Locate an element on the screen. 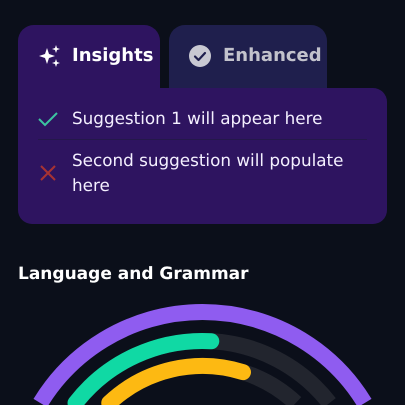 Image resolution: width=405 pixels, height=405 pixels. check-circle-icon is located at coordinates (200, 56).